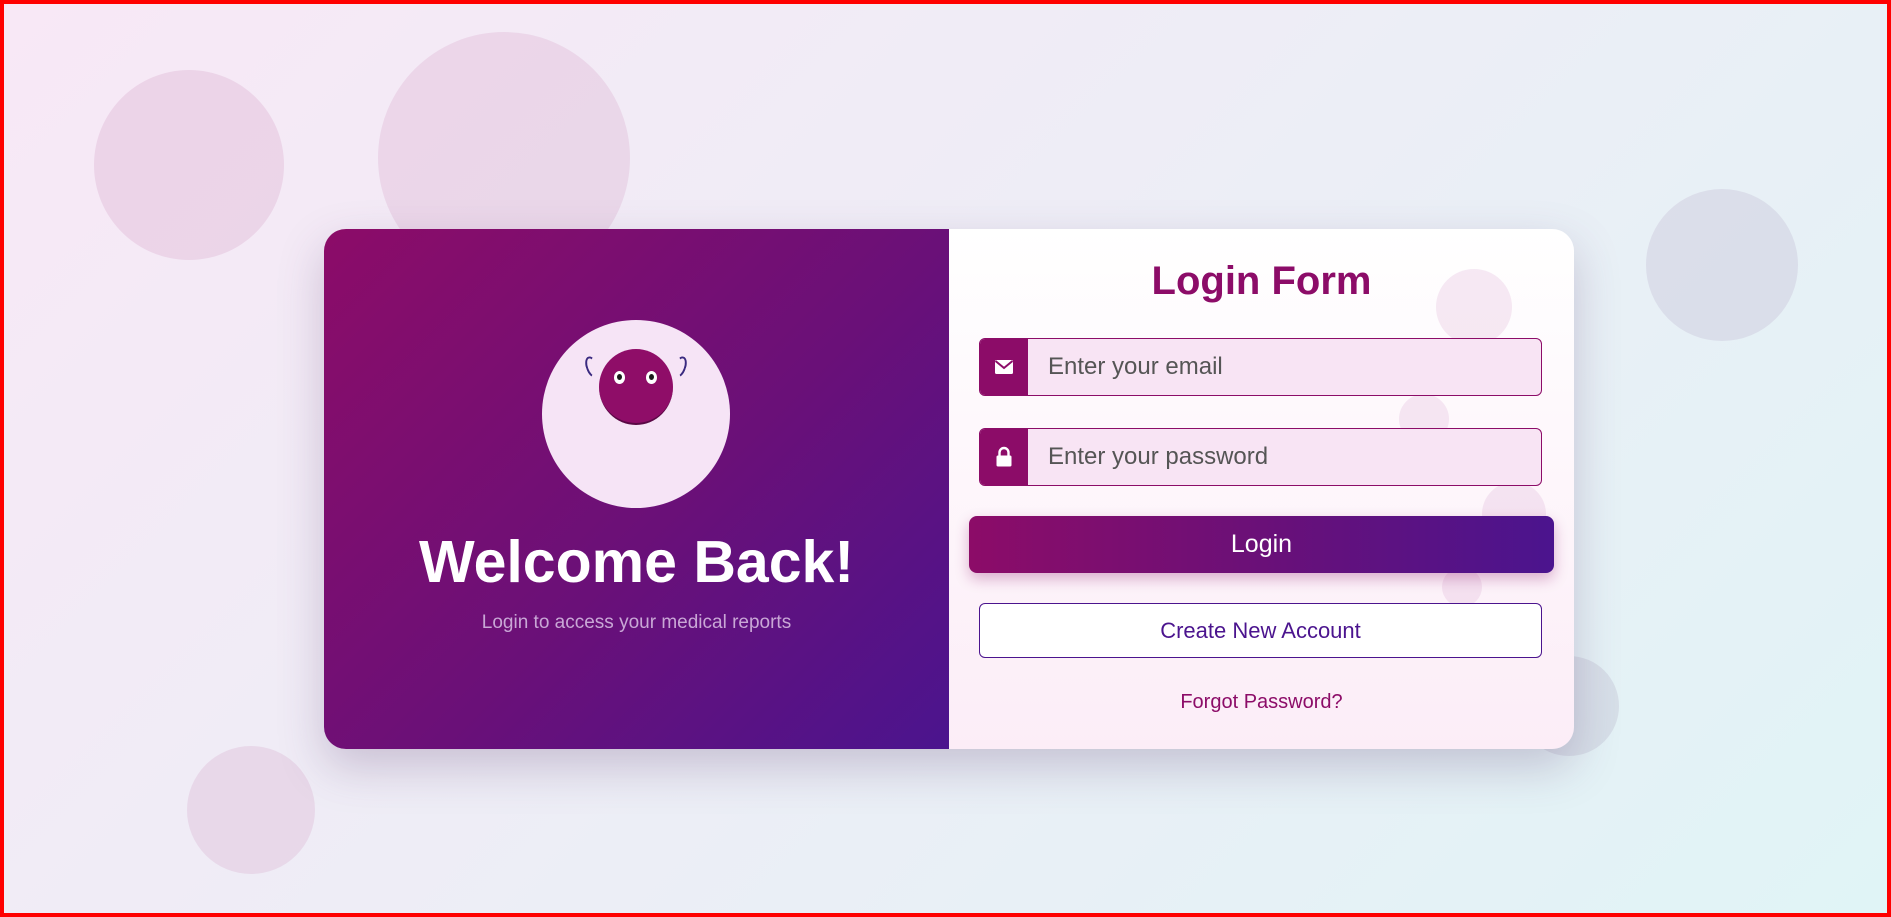 The image size is (1891, 917). I want to click on smiley-face-icon, so click(636, 387).